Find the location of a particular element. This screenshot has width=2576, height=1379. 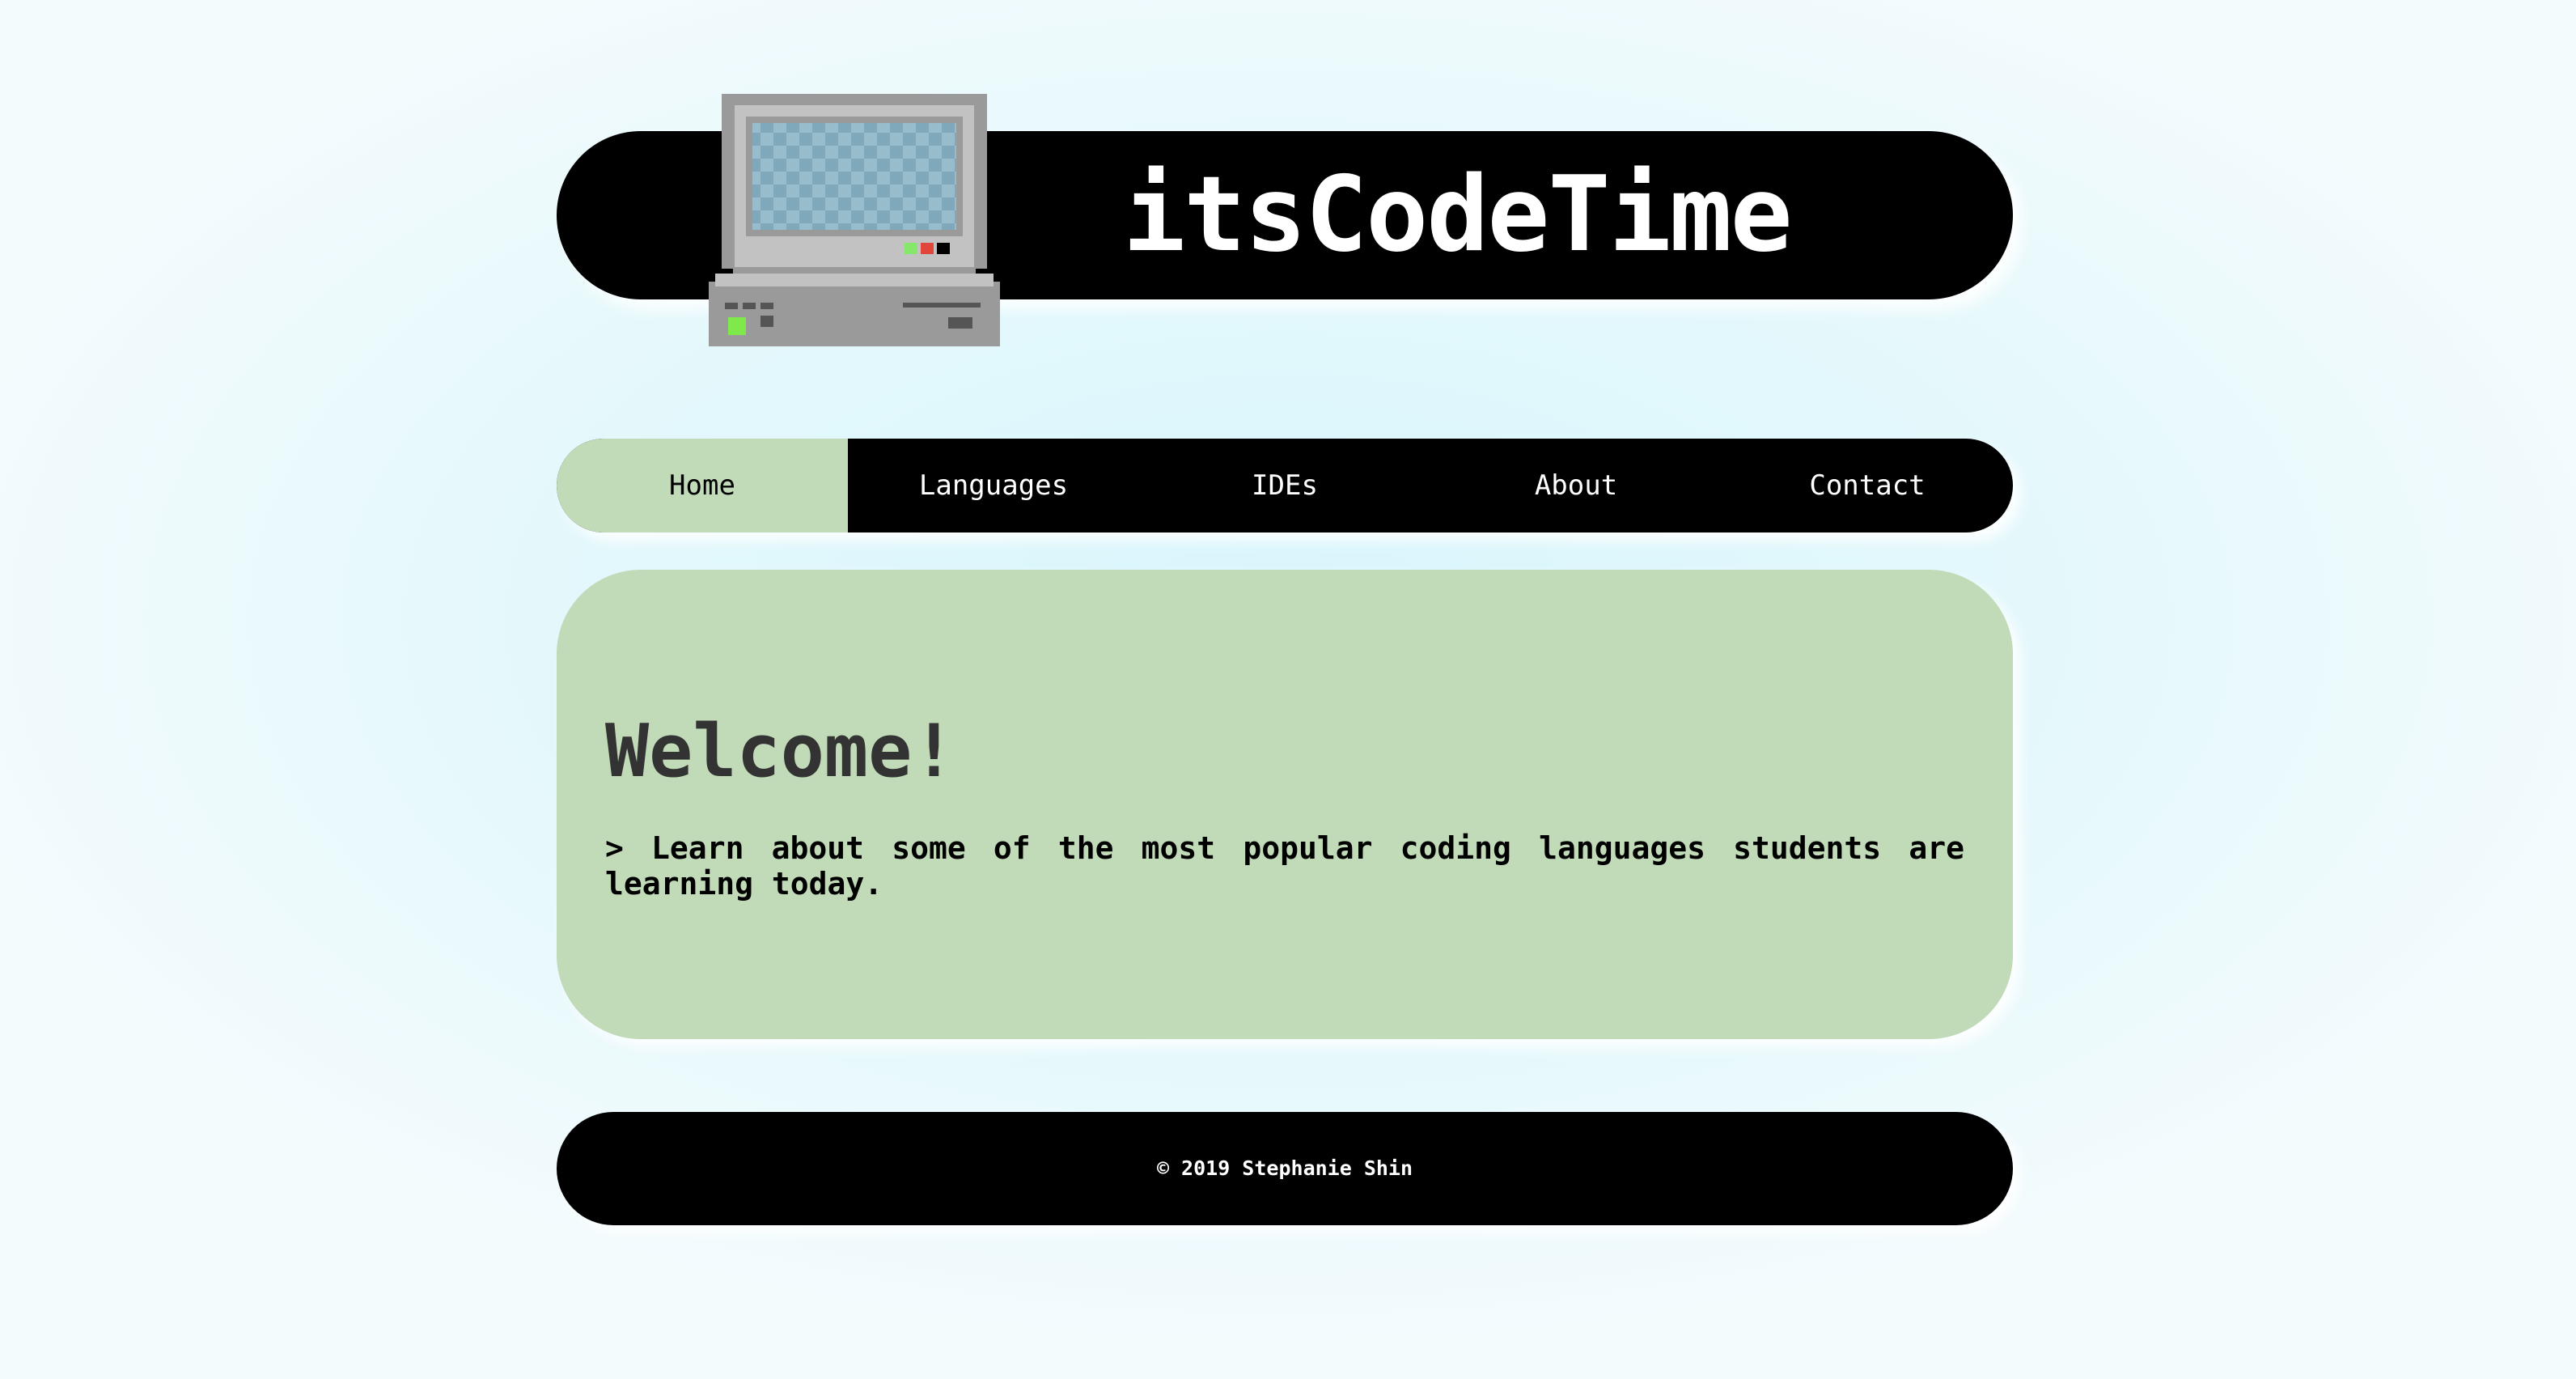

site-footer: © 2019 Stephanie Shin is located at coordinates (1285, 1168).